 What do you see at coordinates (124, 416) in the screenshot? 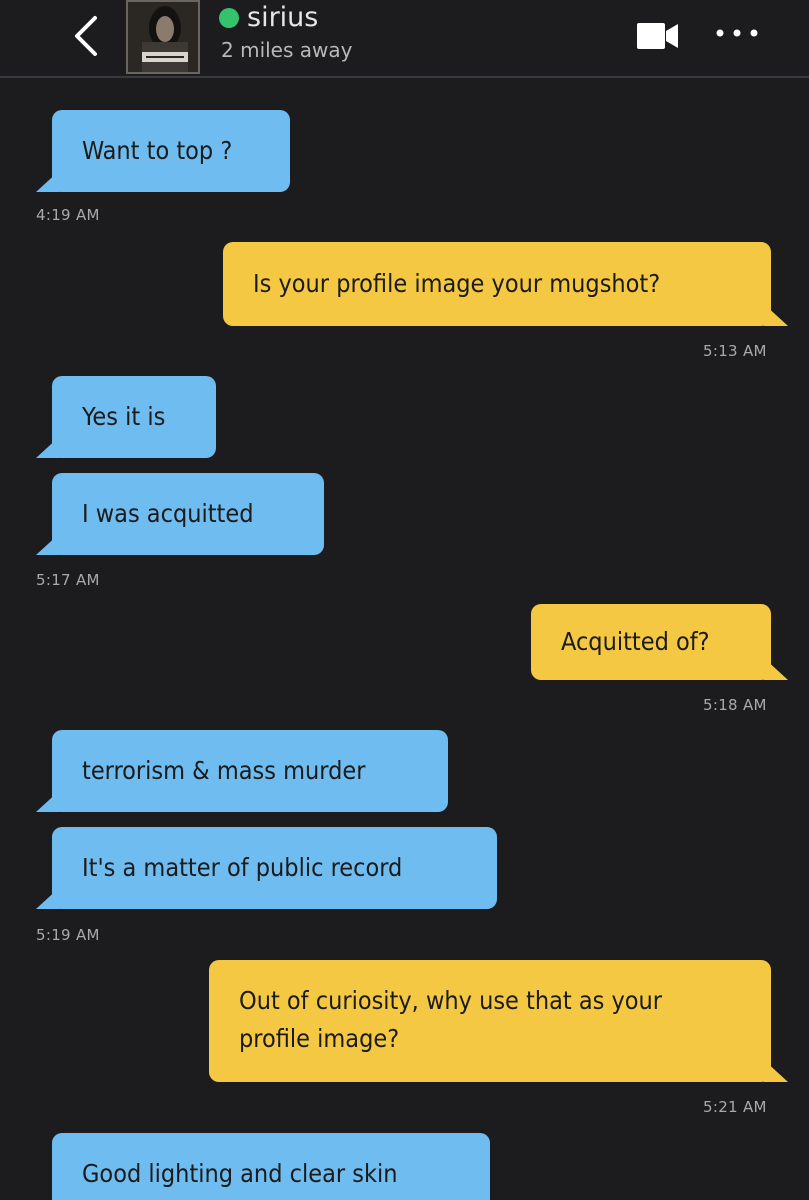
I see `message-text: Yes it is` at bounding box center [124, 416].